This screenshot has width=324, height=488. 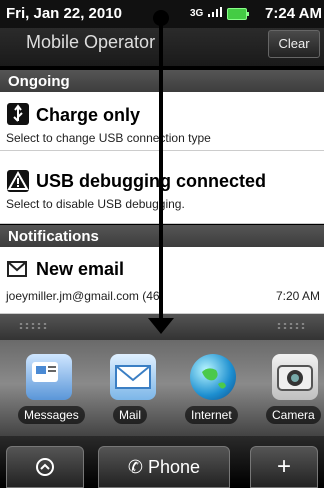 What do you see at coordinates (238, 13) in the screenshot?
I see `battery-icon` at bounding box center [238, 13].